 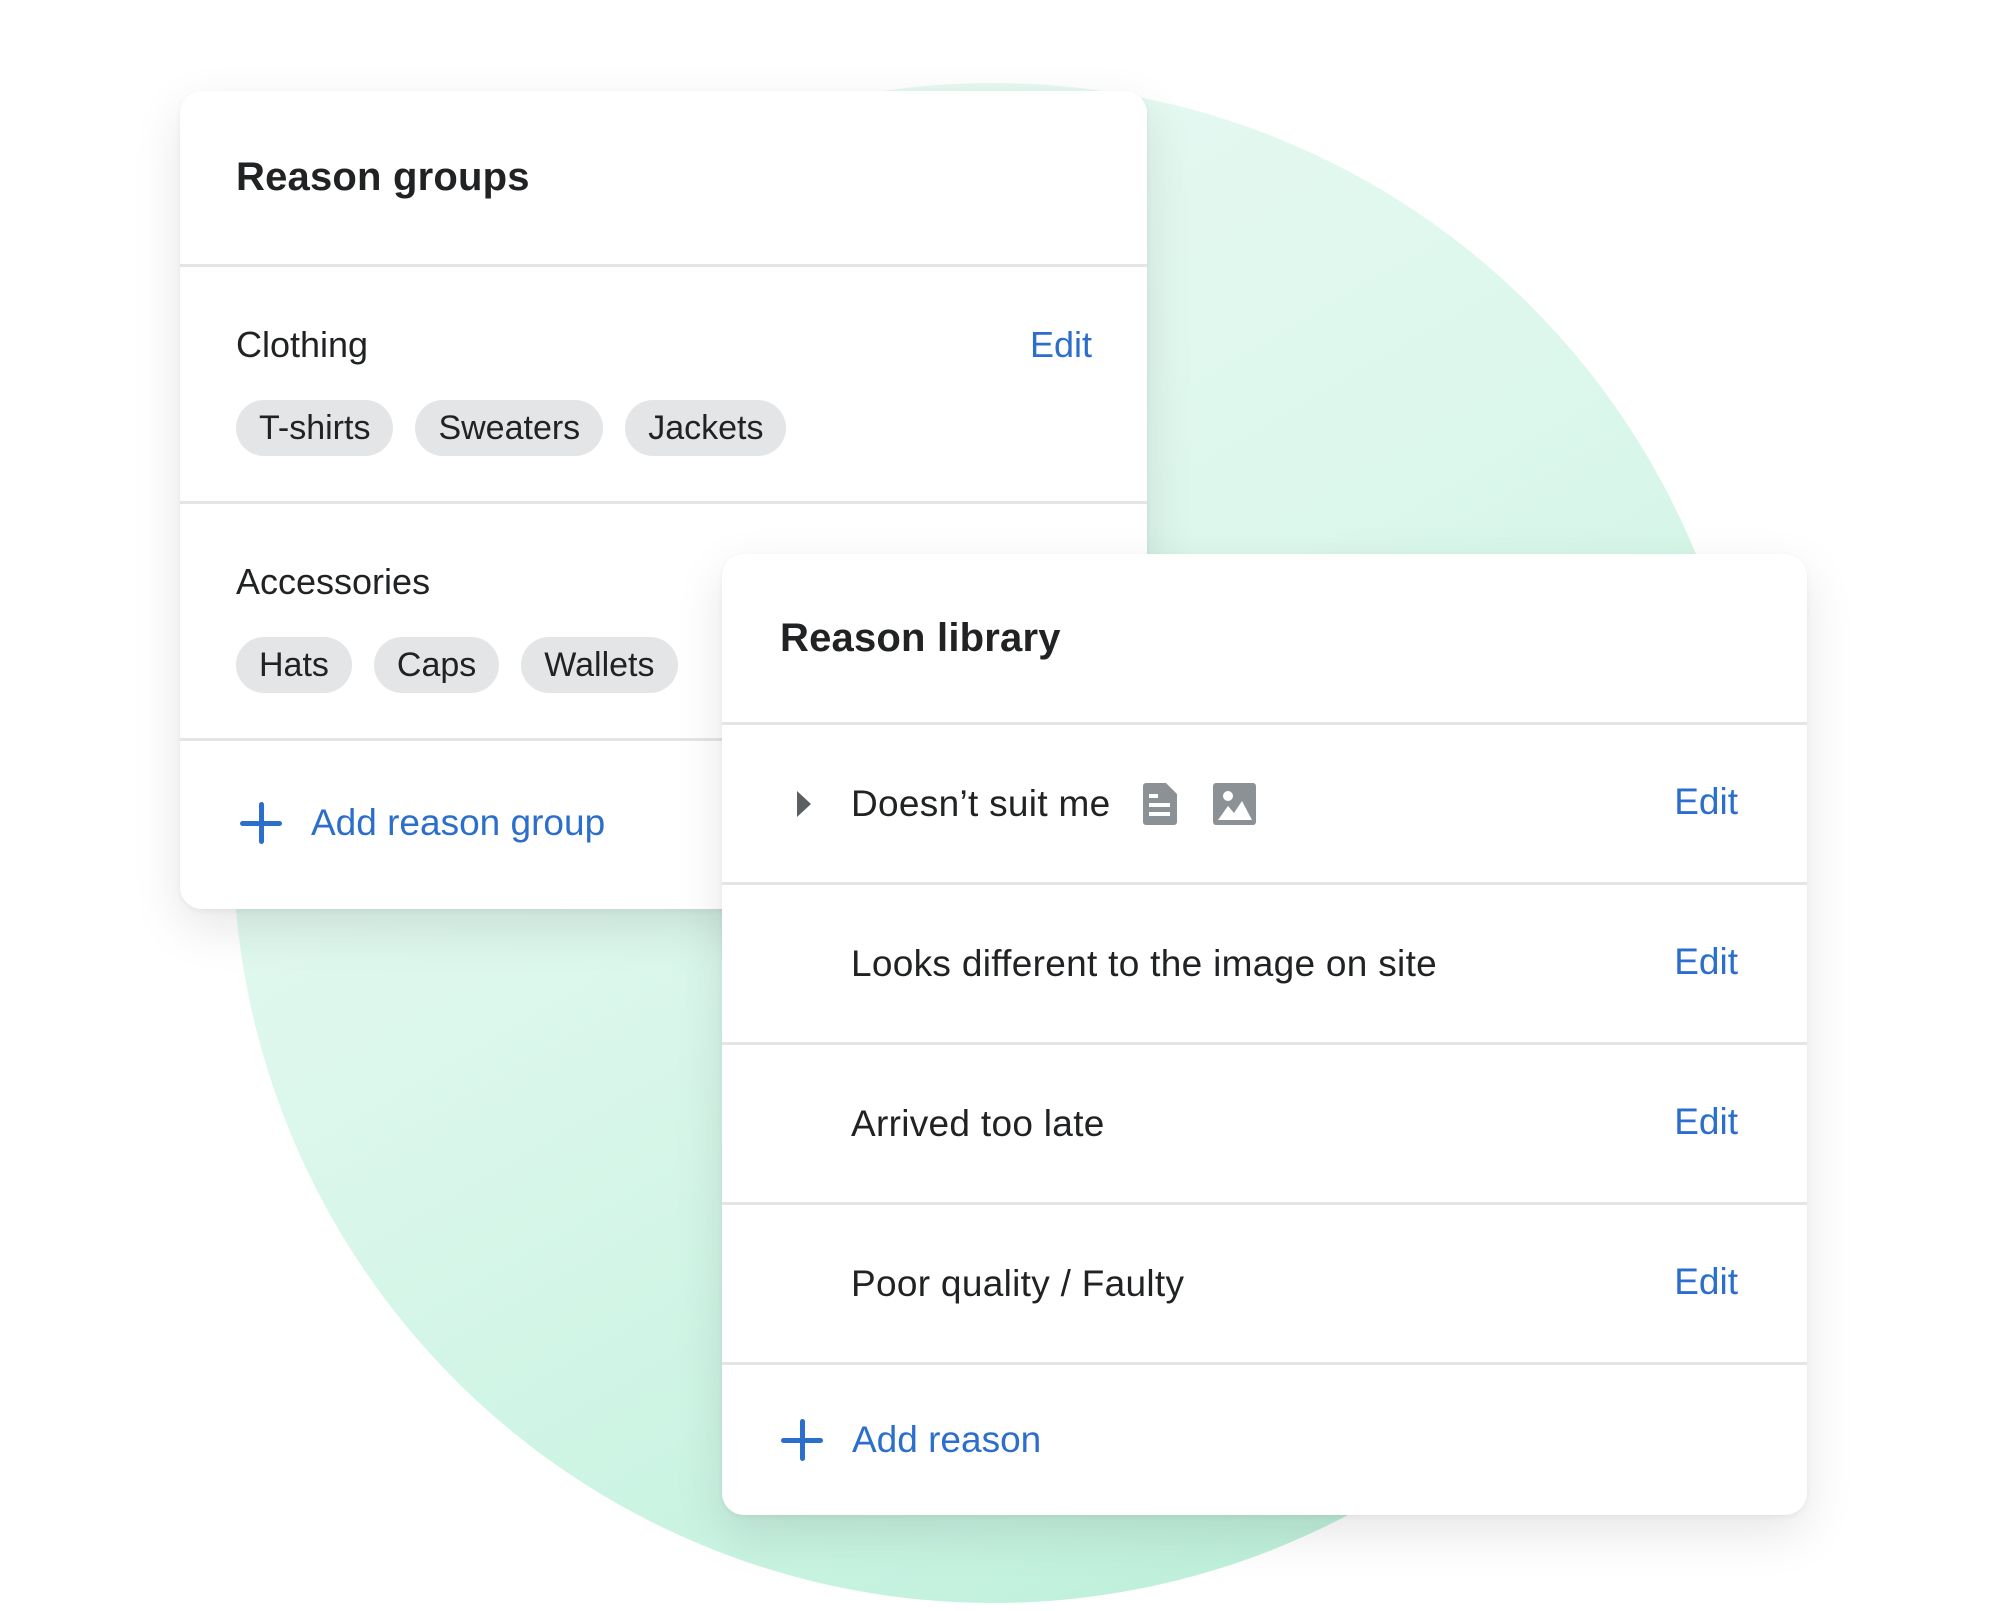 What do you see at coordinates (978, 1123) in the screenshot?
I see `reason-label: Arrived too late` at bounding box center [978, 1123].